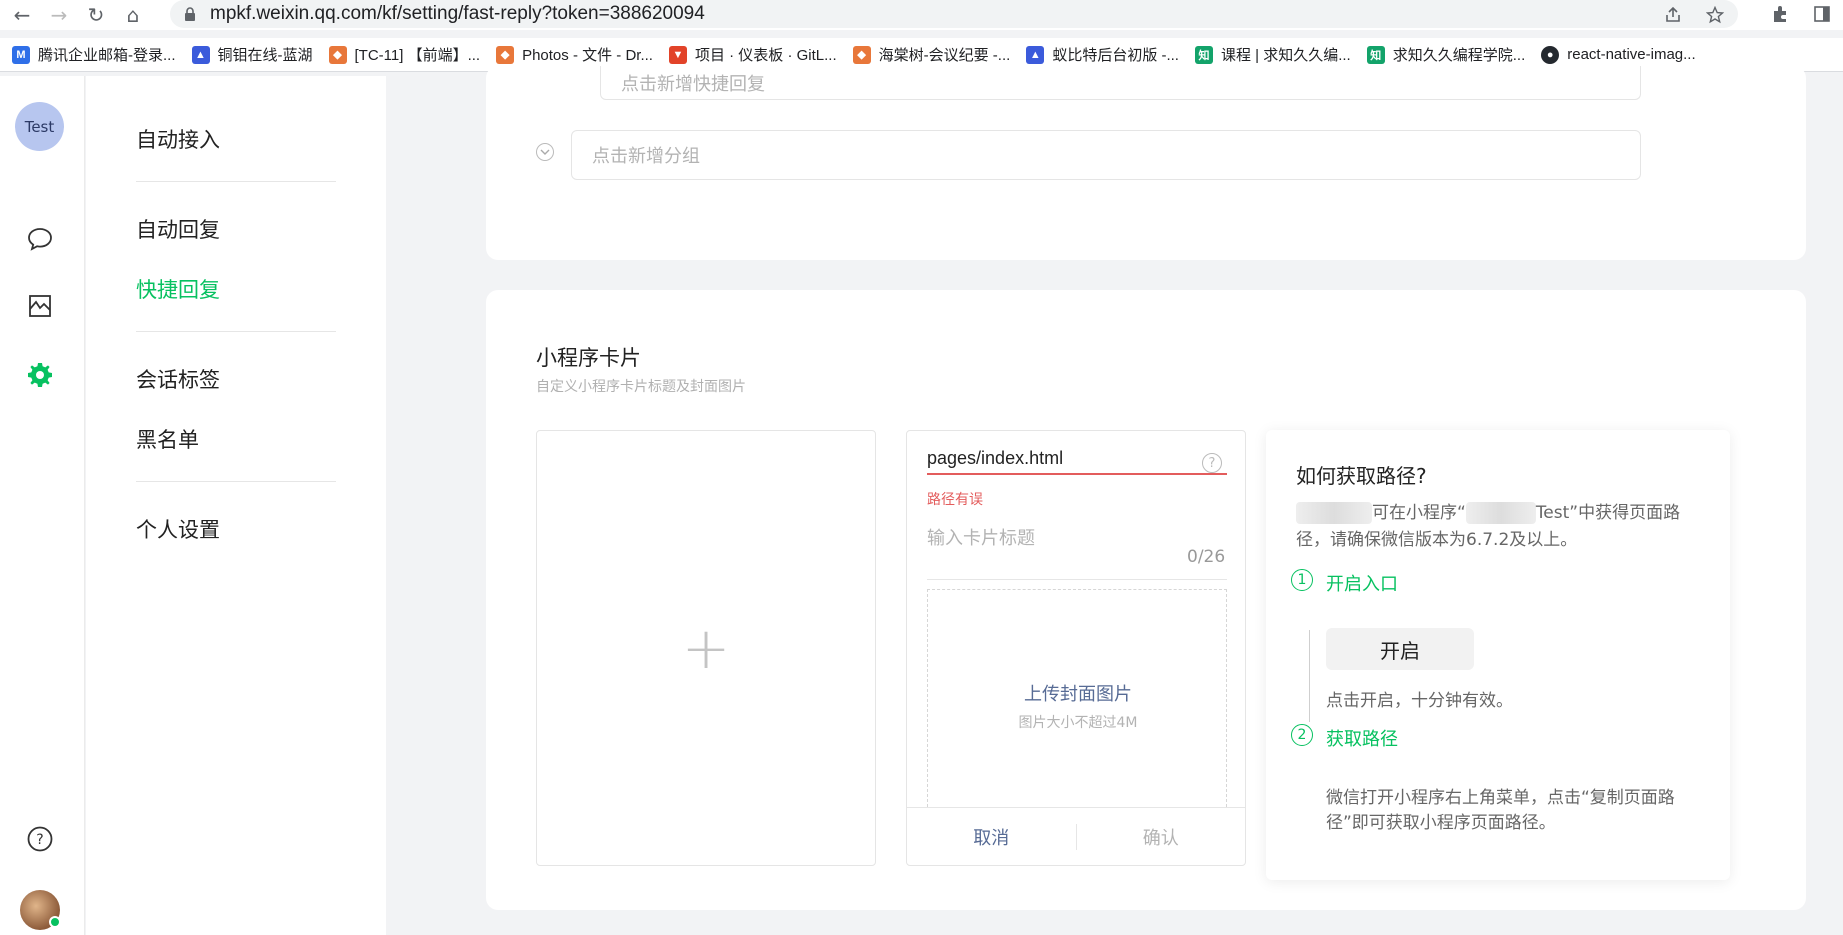  Describe the element at coordinates (1120, 83) in the screenshot. I see `add-quick-reply-field: 点击新增快捷回复` at that location.